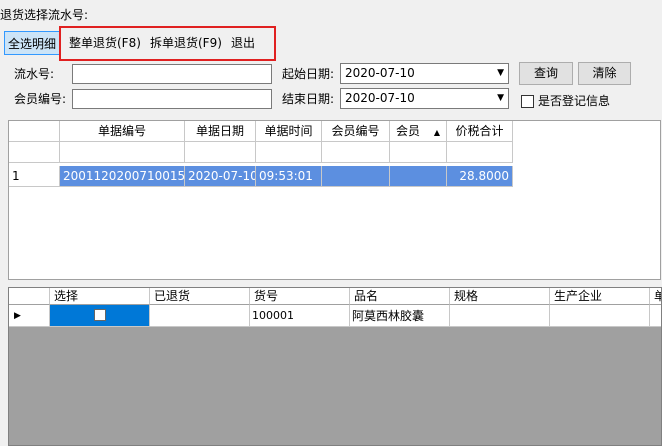 The width and height of the screenshot is (662, 446). What do you see at coordinates (200, 316) in the screenshot?
I see `cell-returned` at bounding box center [200, 316].